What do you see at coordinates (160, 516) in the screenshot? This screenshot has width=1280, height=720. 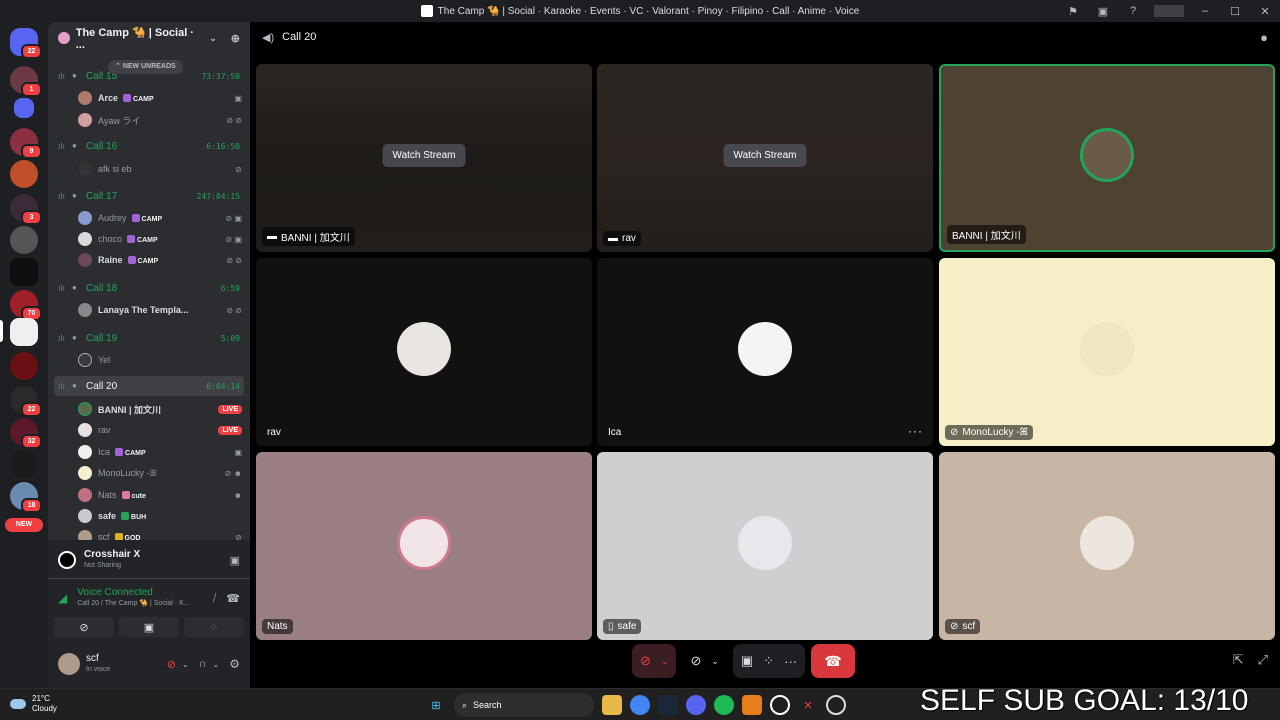 I see `voice-user: safe BUH` at bounding box center [160, 516].